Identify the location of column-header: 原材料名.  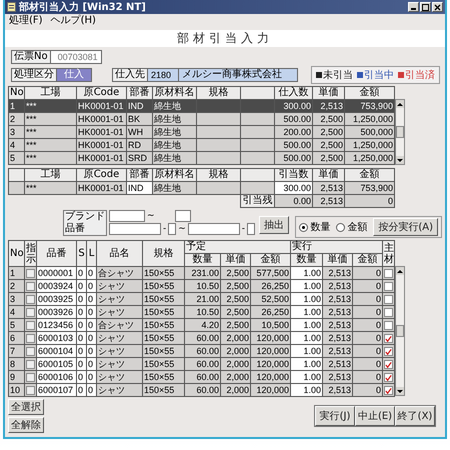
(174, 93).